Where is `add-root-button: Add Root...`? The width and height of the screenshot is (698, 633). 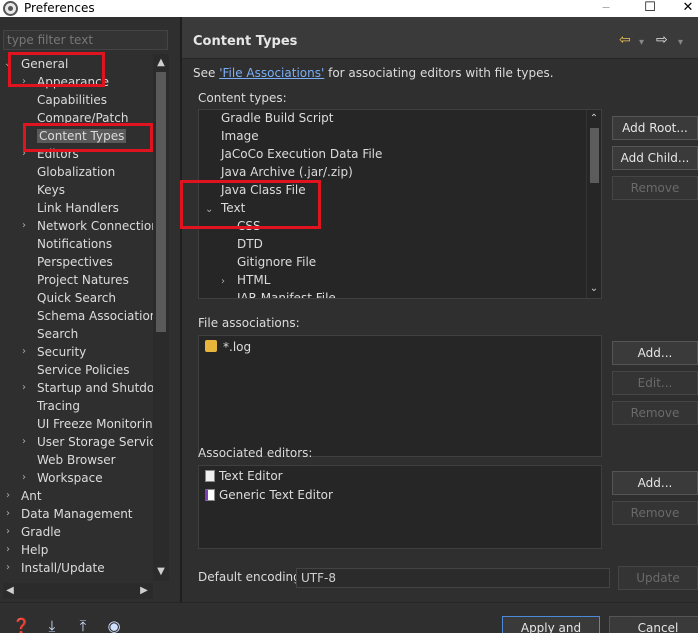
add-root-button: Add Root... is located at coordinates (655, 128).